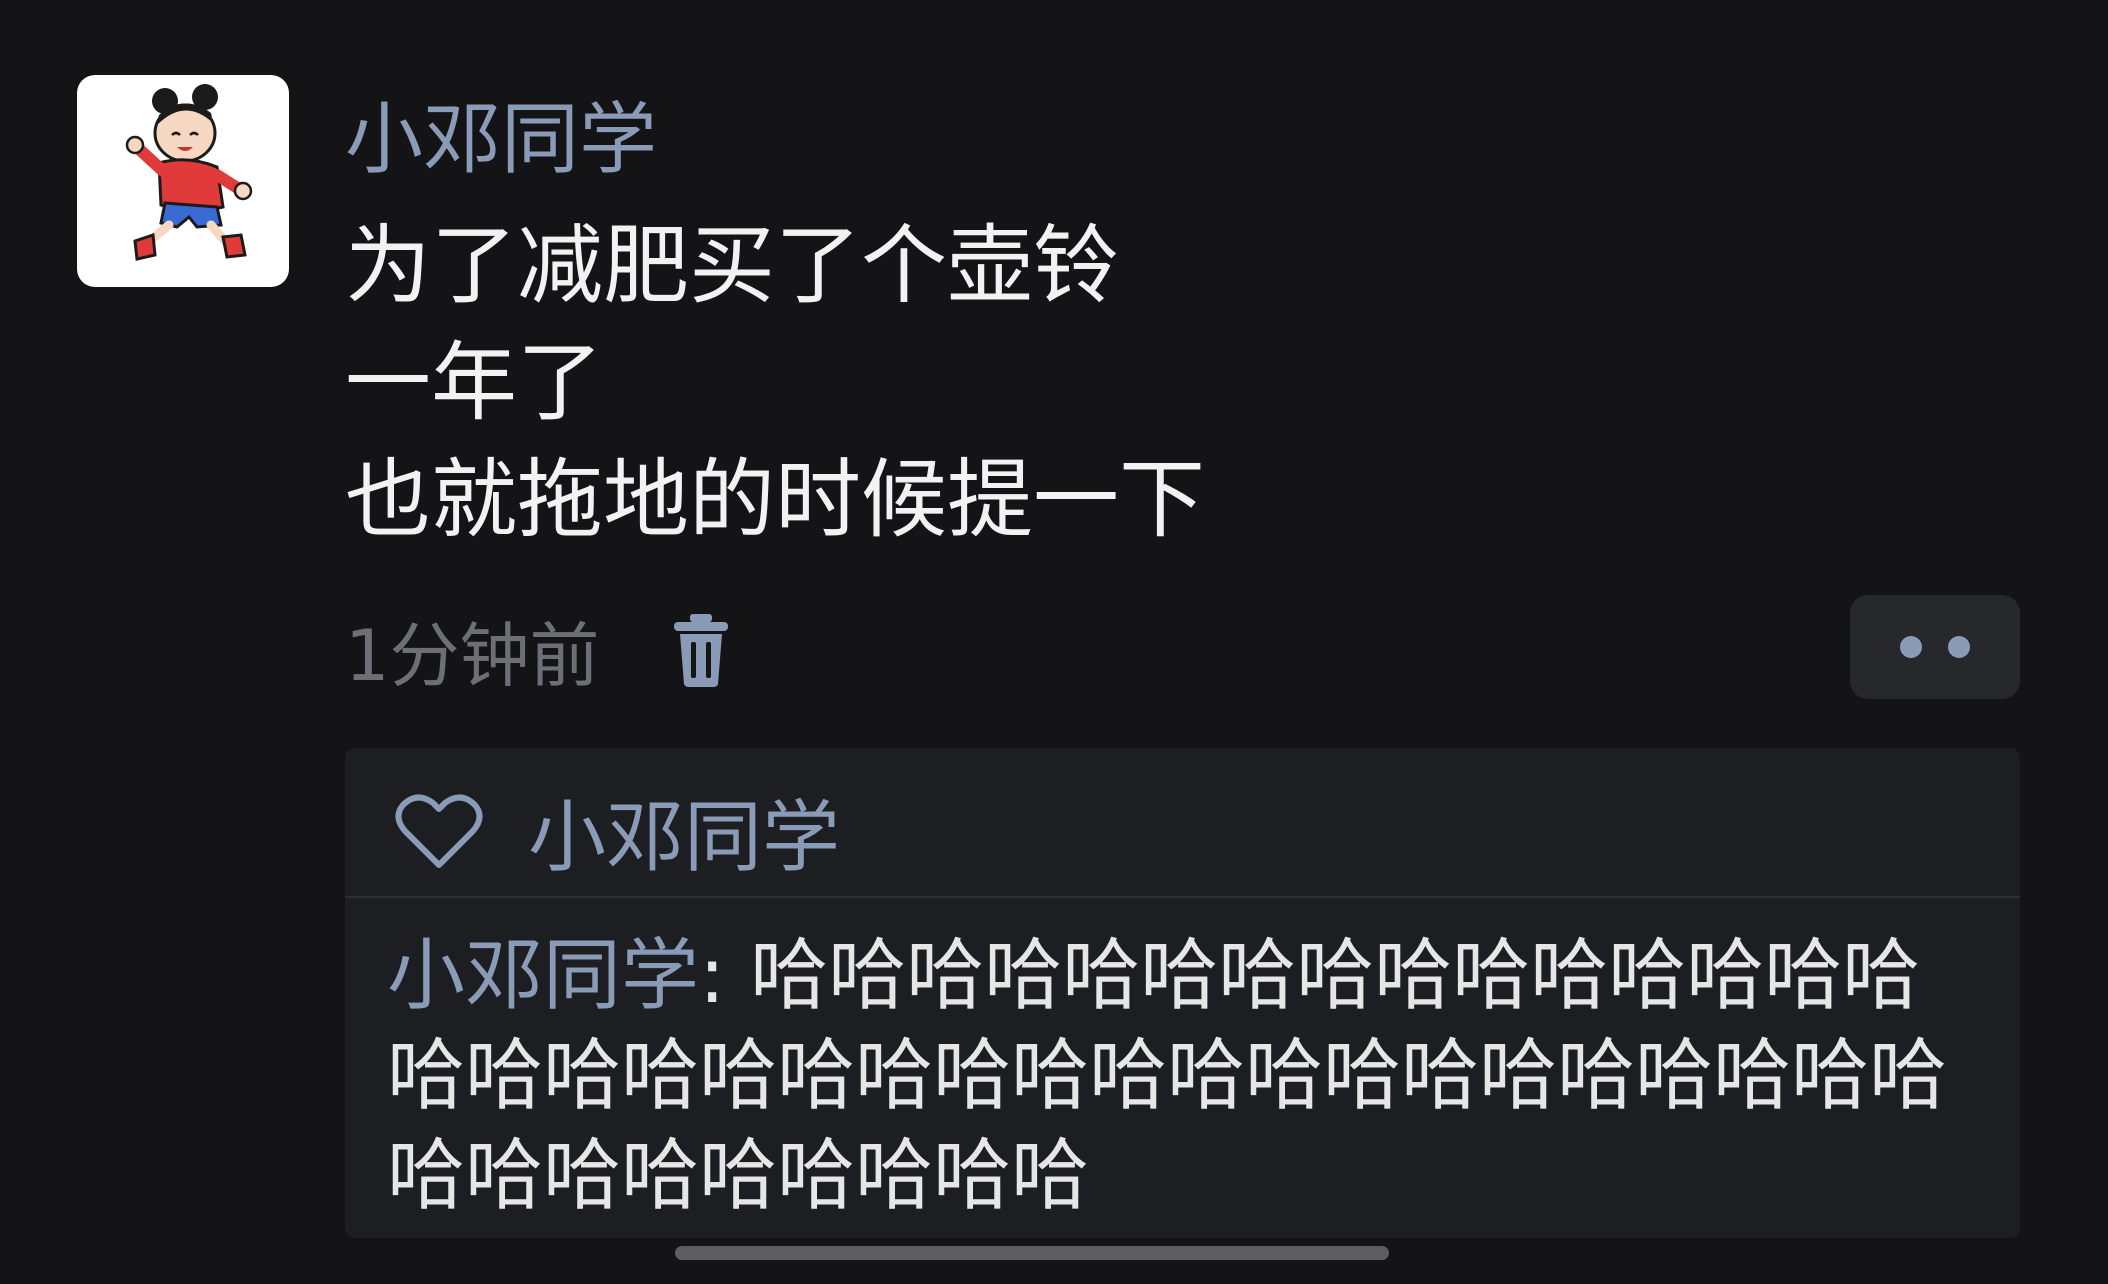 The width and height of the screenshot is (2108, 1284). Describe the element at coordinates (701, 650) in the screenshot. I see `trash-icon` at that location.